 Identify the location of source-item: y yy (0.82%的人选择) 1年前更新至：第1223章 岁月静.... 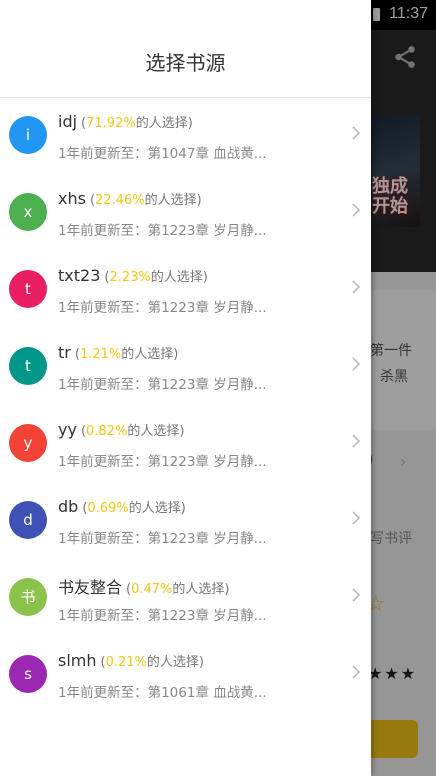
(185, 444).